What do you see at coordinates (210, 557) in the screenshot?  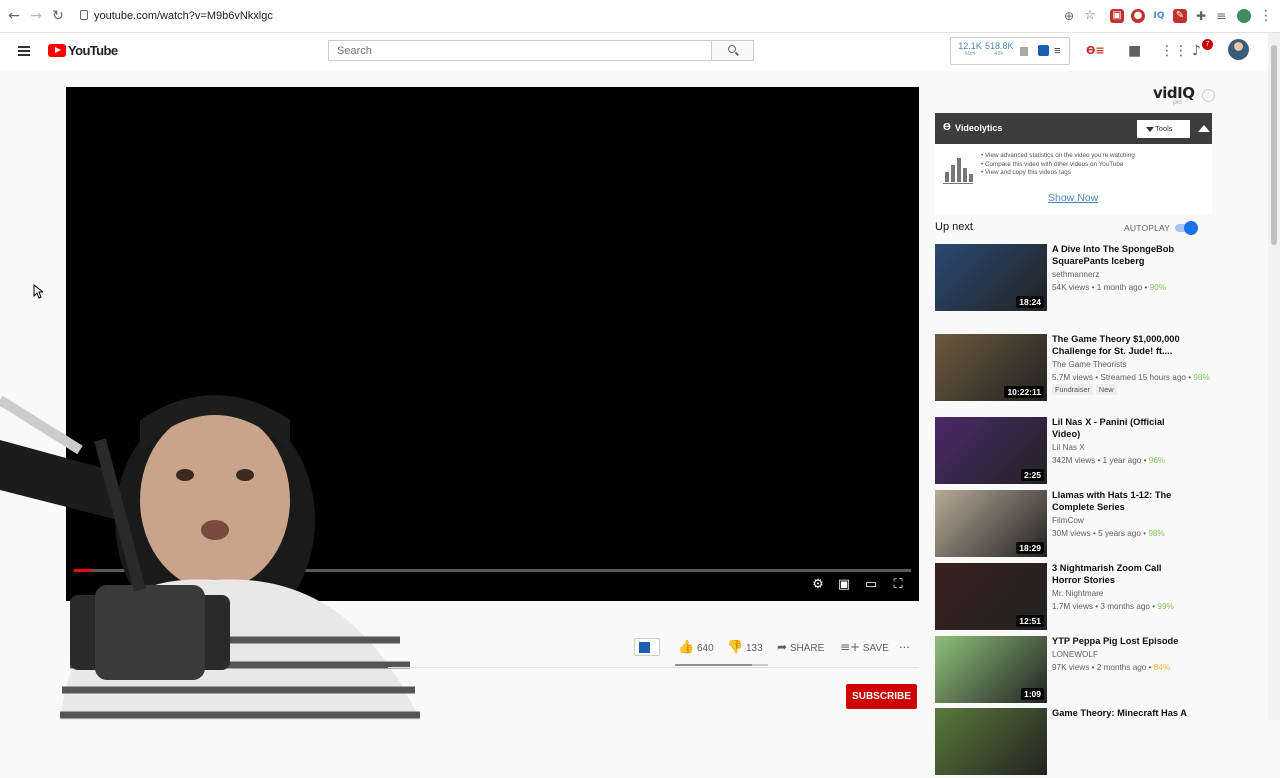 I see `webcam-overlay` at bounding box center [210, 557].